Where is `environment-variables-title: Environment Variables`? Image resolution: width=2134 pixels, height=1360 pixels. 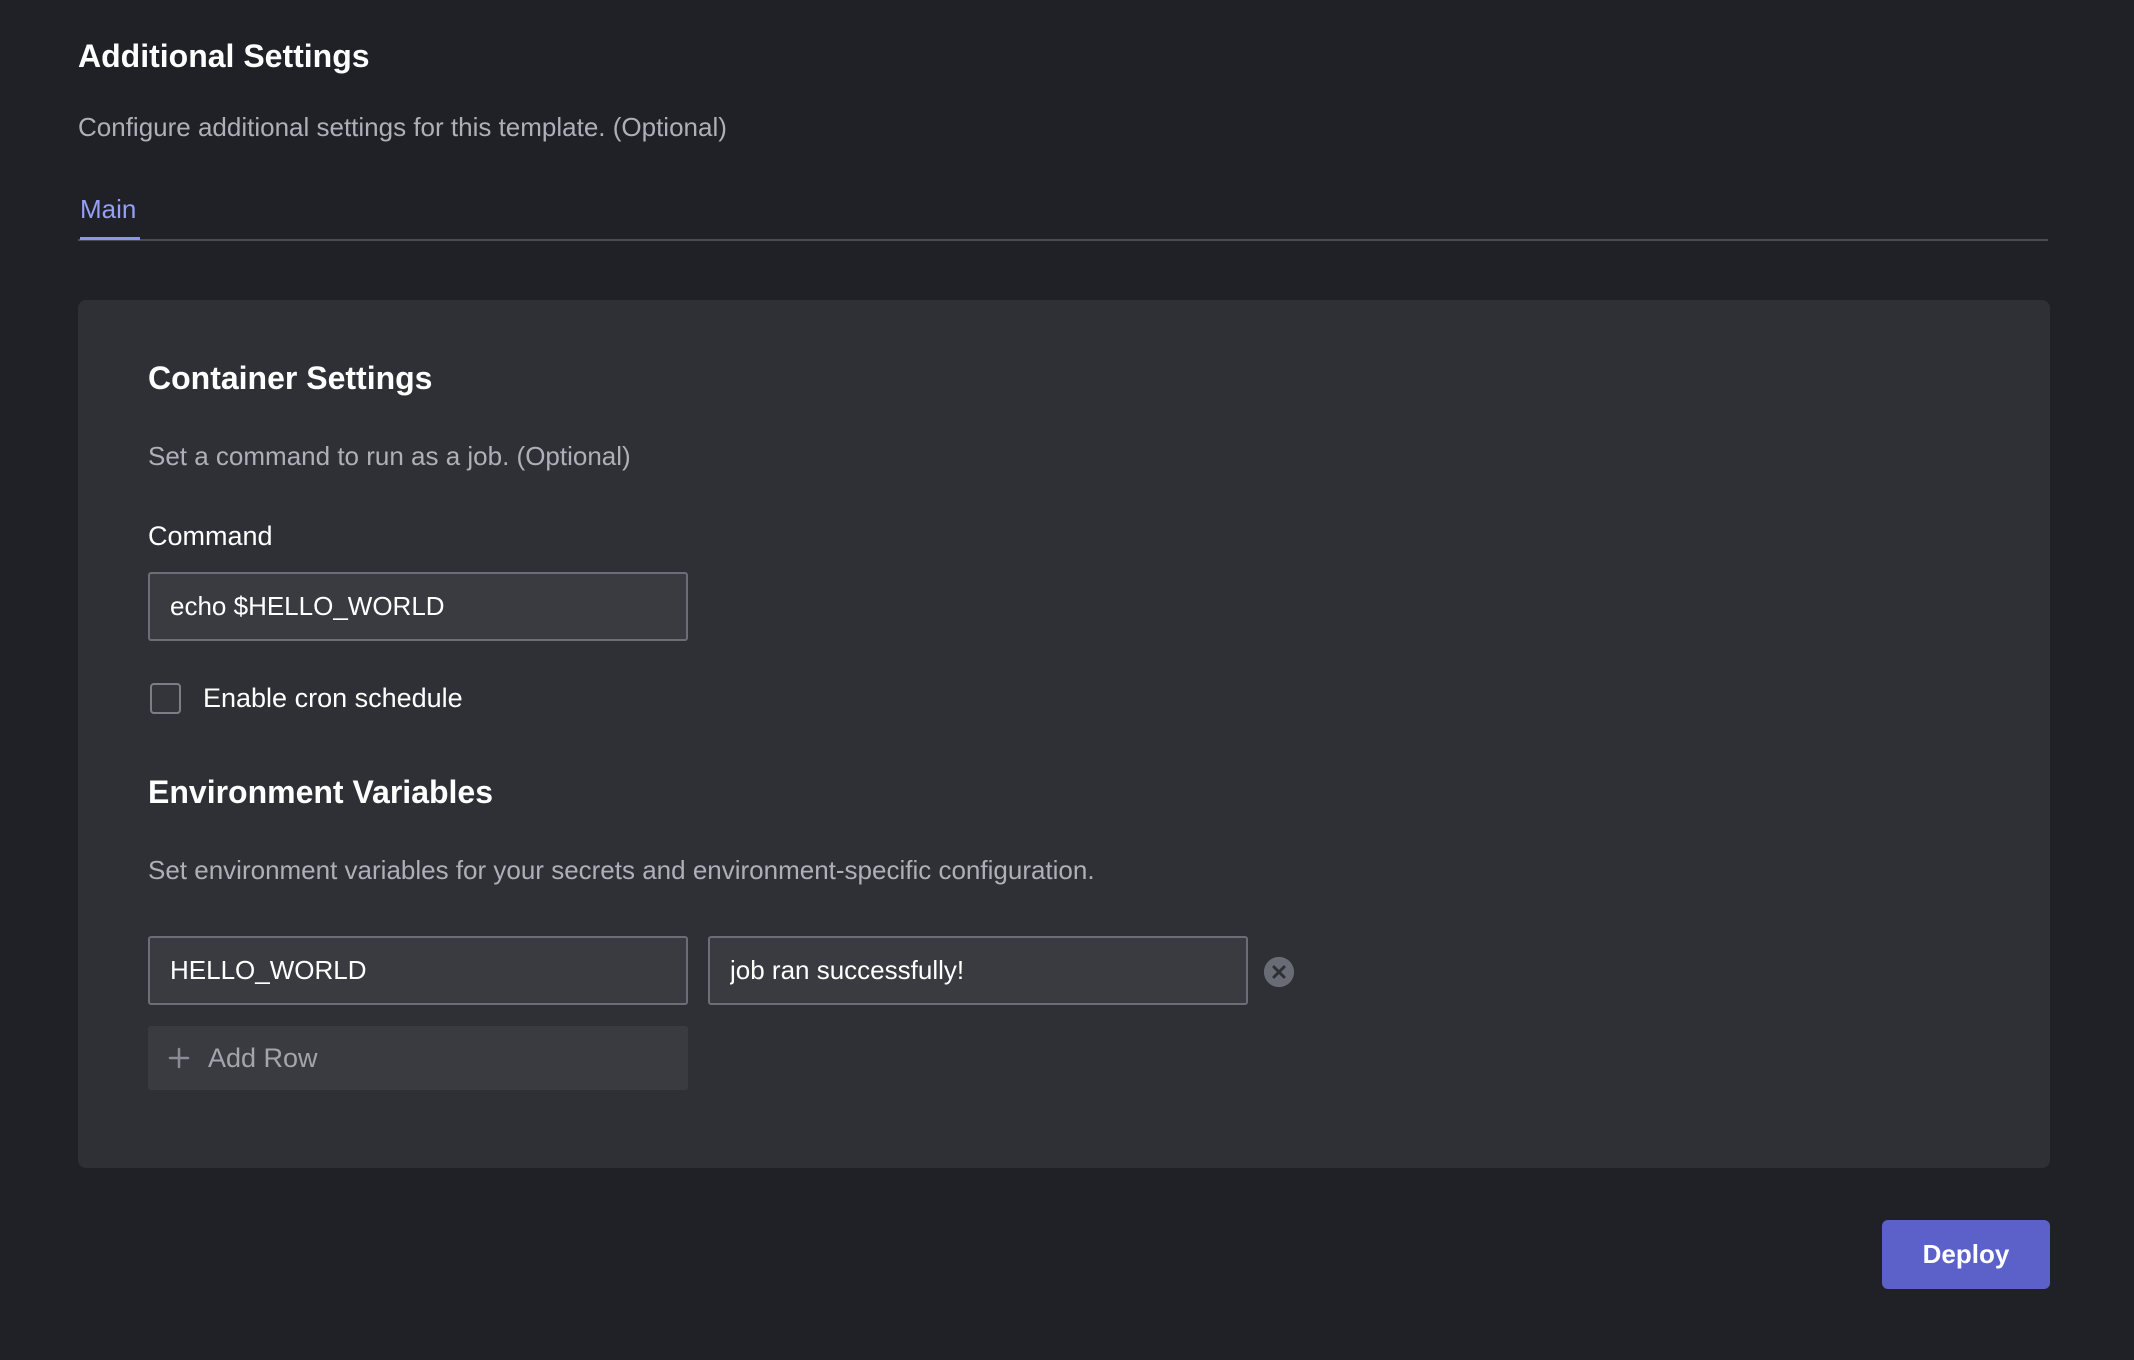 environment-variables-title: Environment Variables is located at coordinates (321, 792).